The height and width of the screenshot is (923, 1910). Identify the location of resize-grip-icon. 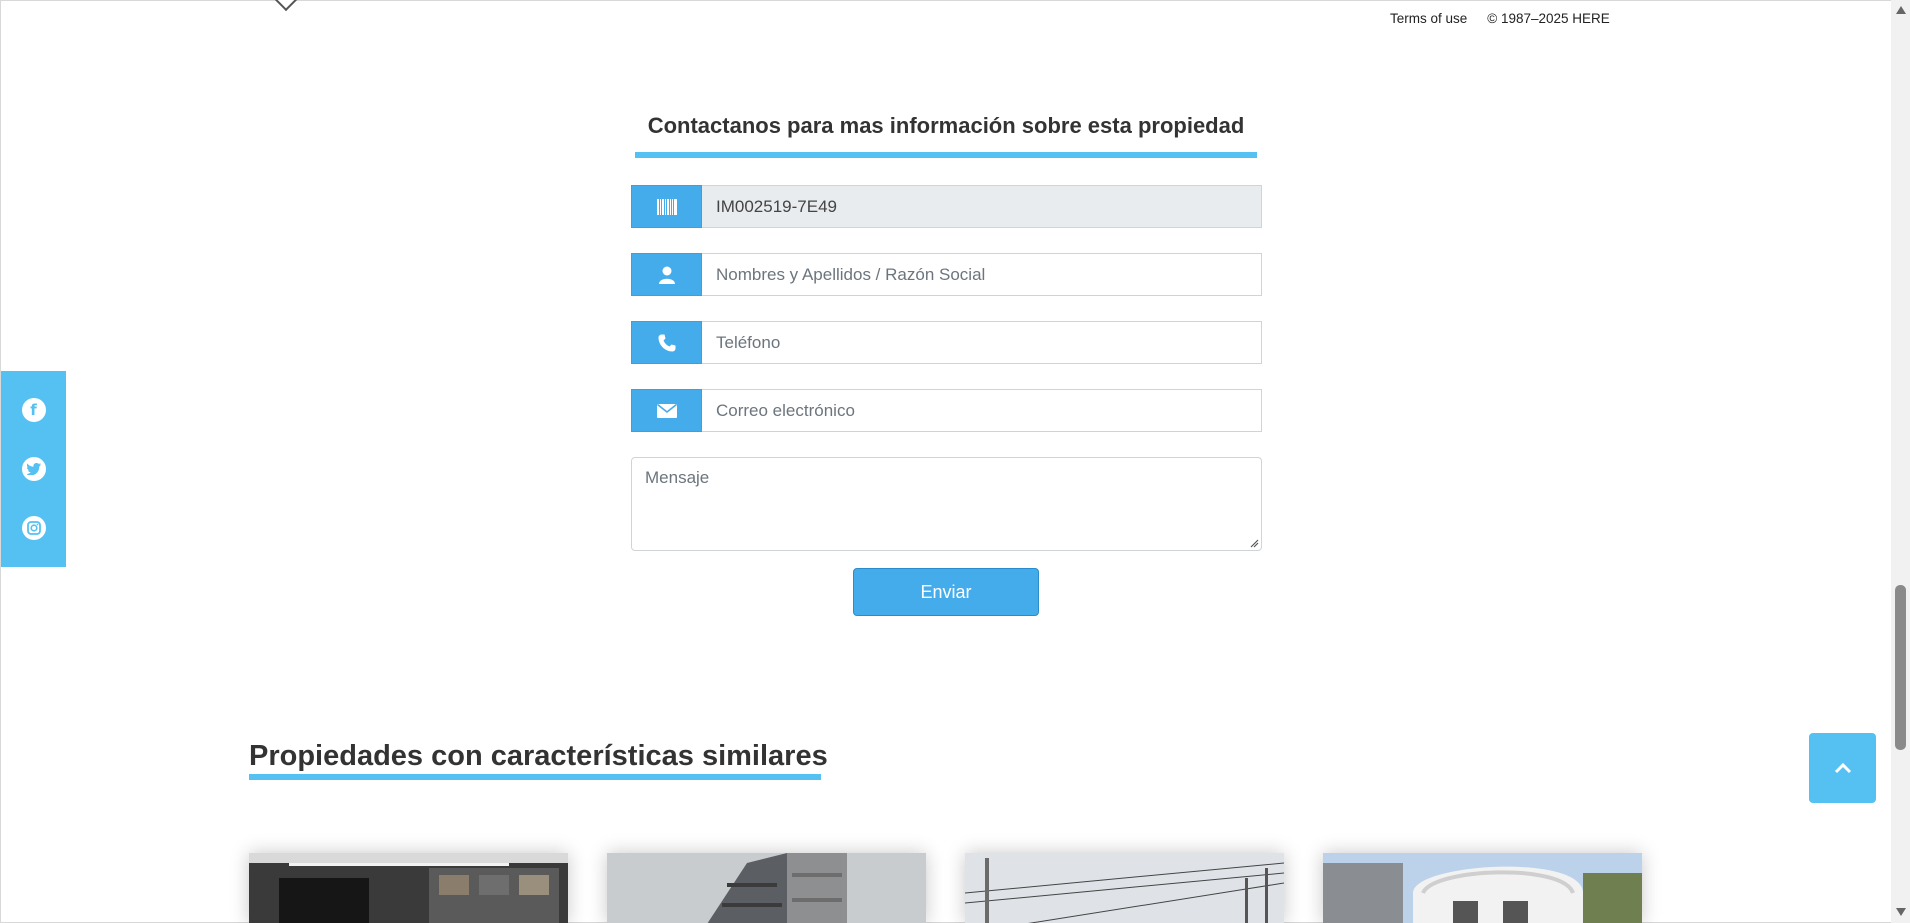
(1254, 543).